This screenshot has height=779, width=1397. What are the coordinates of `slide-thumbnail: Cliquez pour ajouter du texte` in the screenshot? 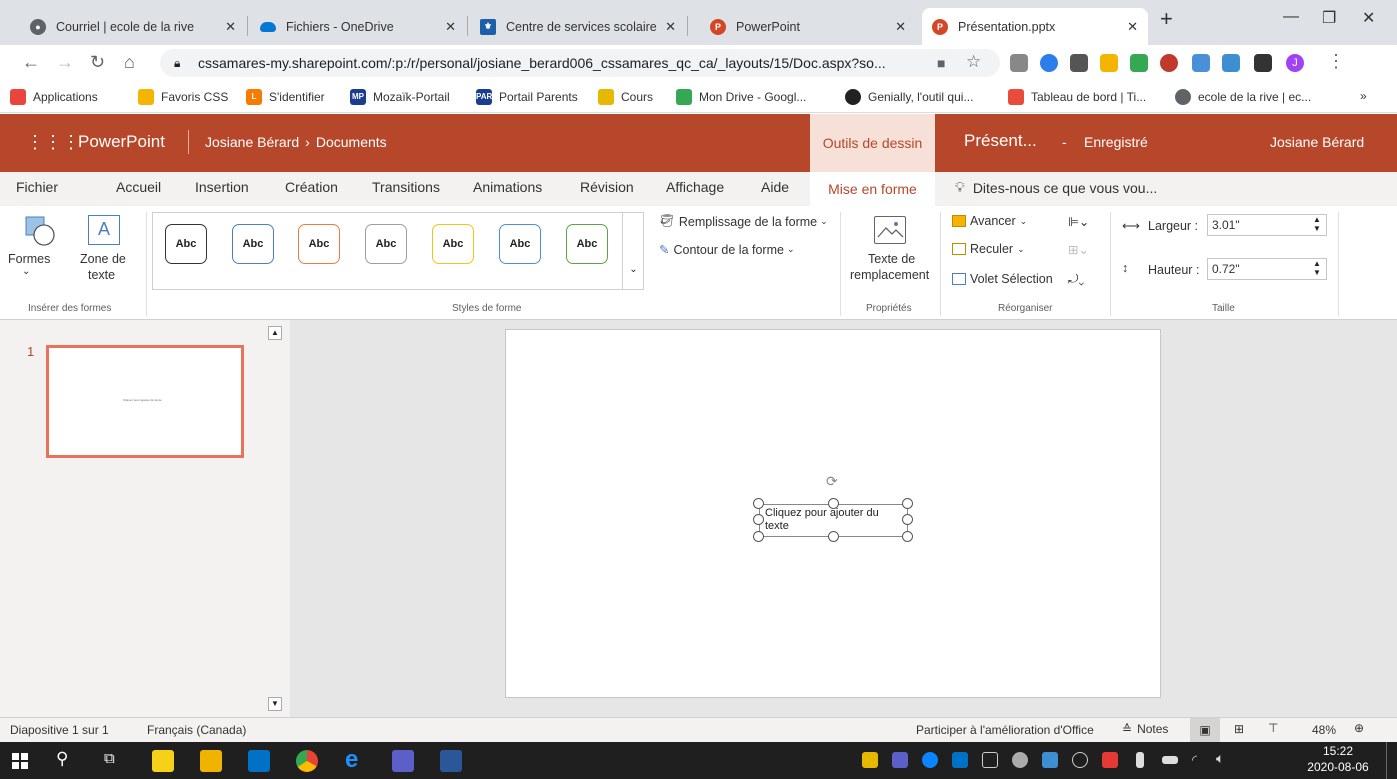 It's located at (145, 401).